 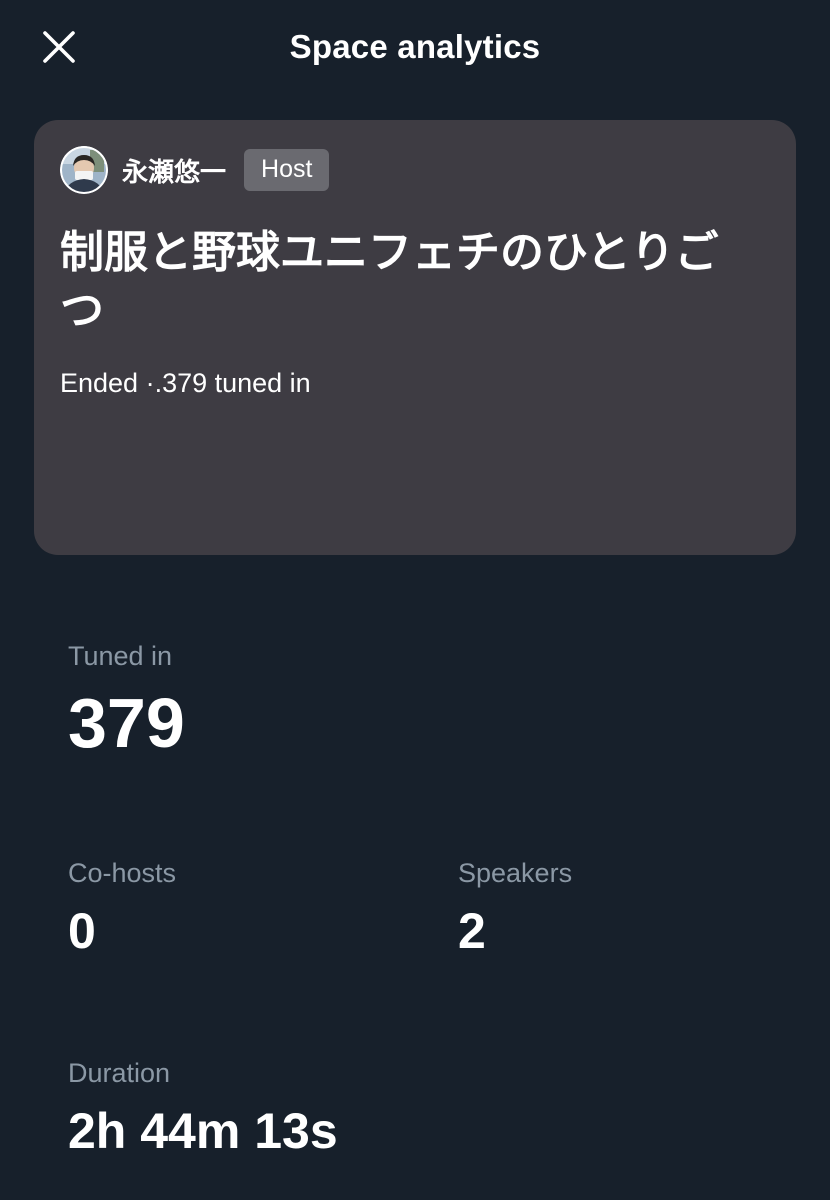 I want to click on stat-speakers: Speakers 2, so click(x=515, y=908).